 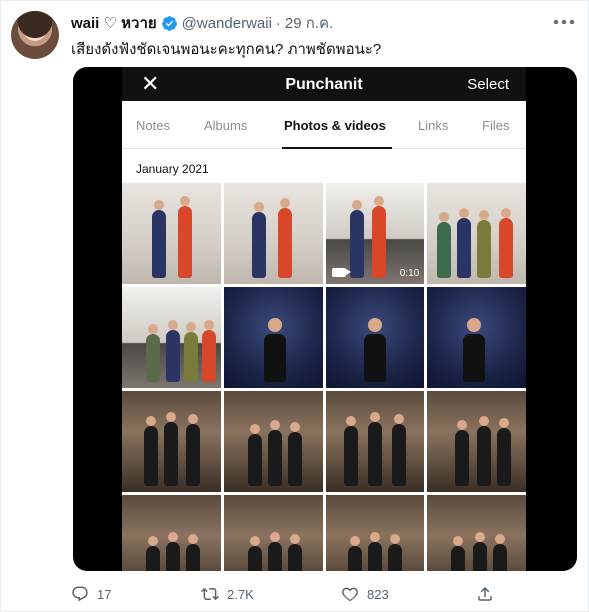 I want to click on retweet-count: 2.7K, so click(x=240, y=594).